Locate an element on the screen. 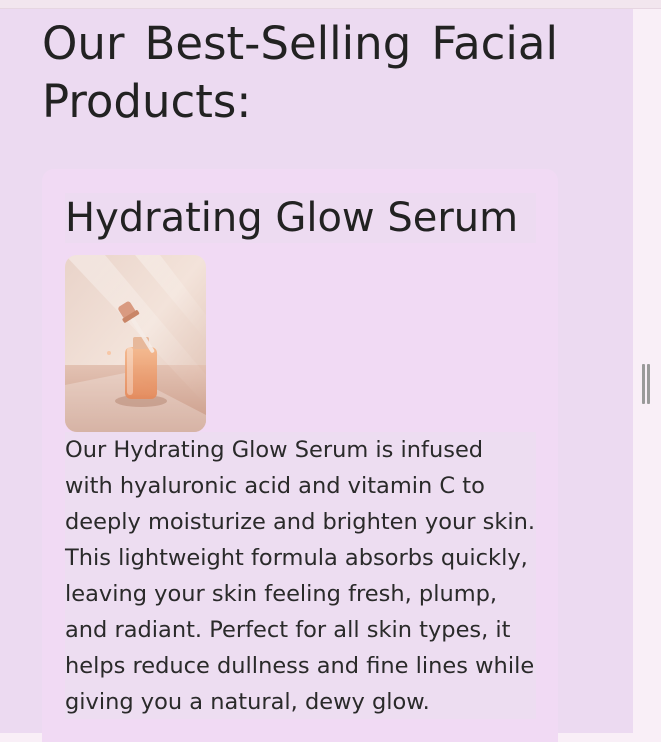 This screenshot has width=661, height=742. product-title-box: Hydrating Glow Serum is located at coordinates (300, 218).